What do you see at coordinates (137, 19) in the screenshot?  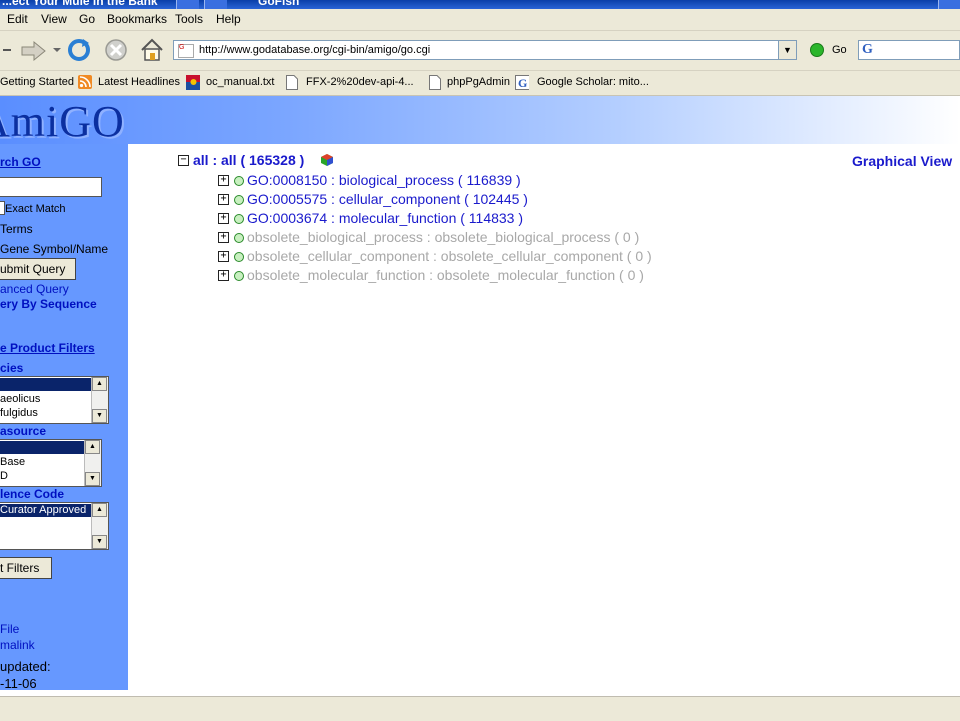 I see `menu-bookmarks: Bookmarks` at bounding box center [137, 19].